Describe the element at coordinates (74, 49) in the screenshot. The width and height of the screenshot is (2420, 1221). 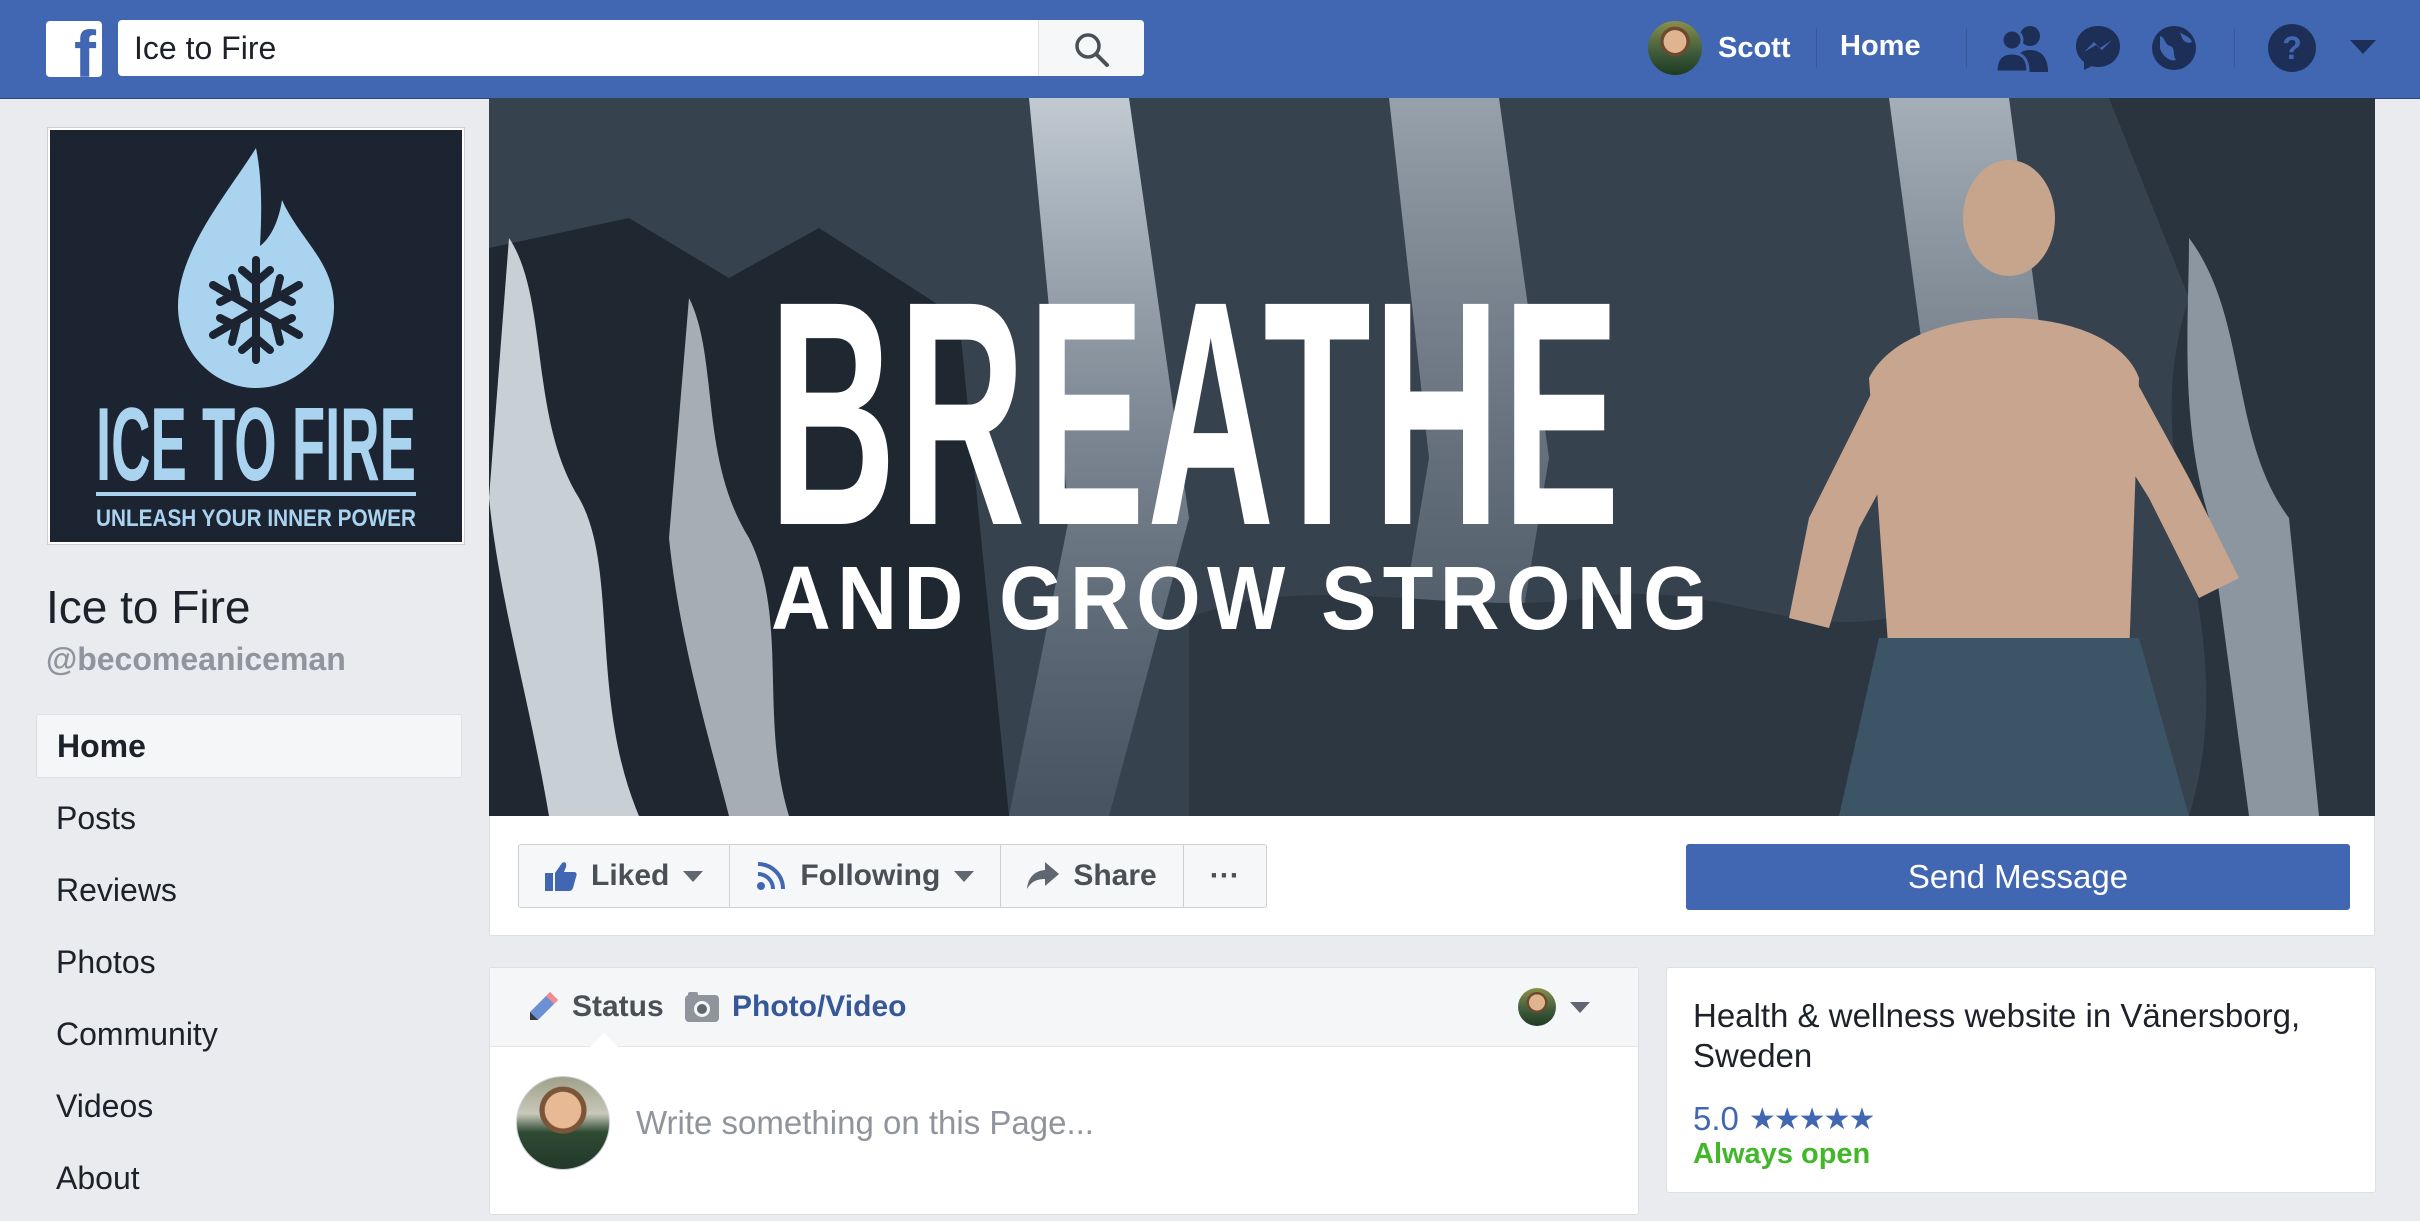
I see `facebook-logo-icon: f` at that location.